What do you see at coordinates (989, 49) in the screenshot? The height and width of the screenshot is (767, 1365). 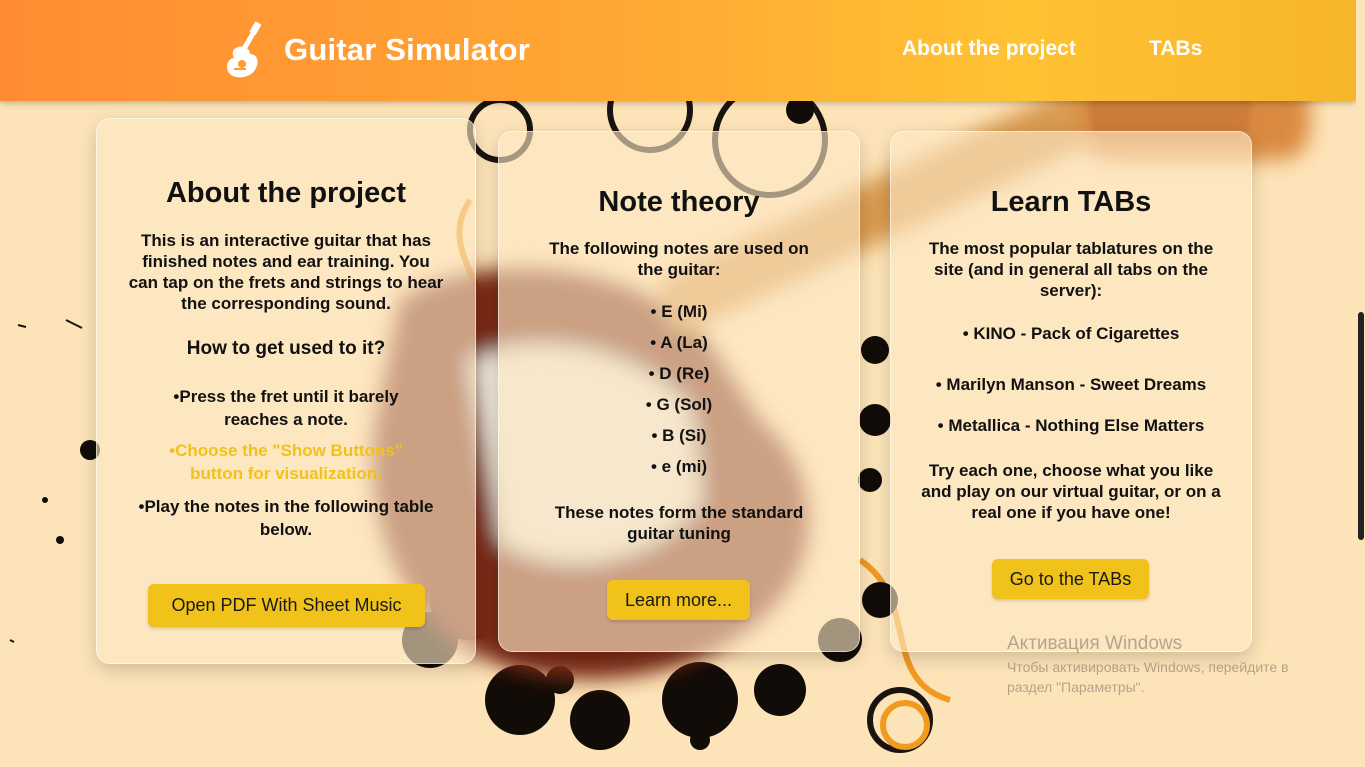 I see `nav-about-project: About the project` at bounding box center [989, 49].